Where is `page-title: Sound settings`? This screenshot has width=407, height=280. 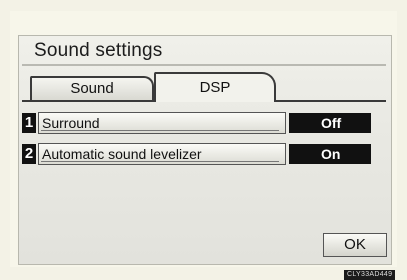 page-title: Sound settings is located at coordinates (98, 50).